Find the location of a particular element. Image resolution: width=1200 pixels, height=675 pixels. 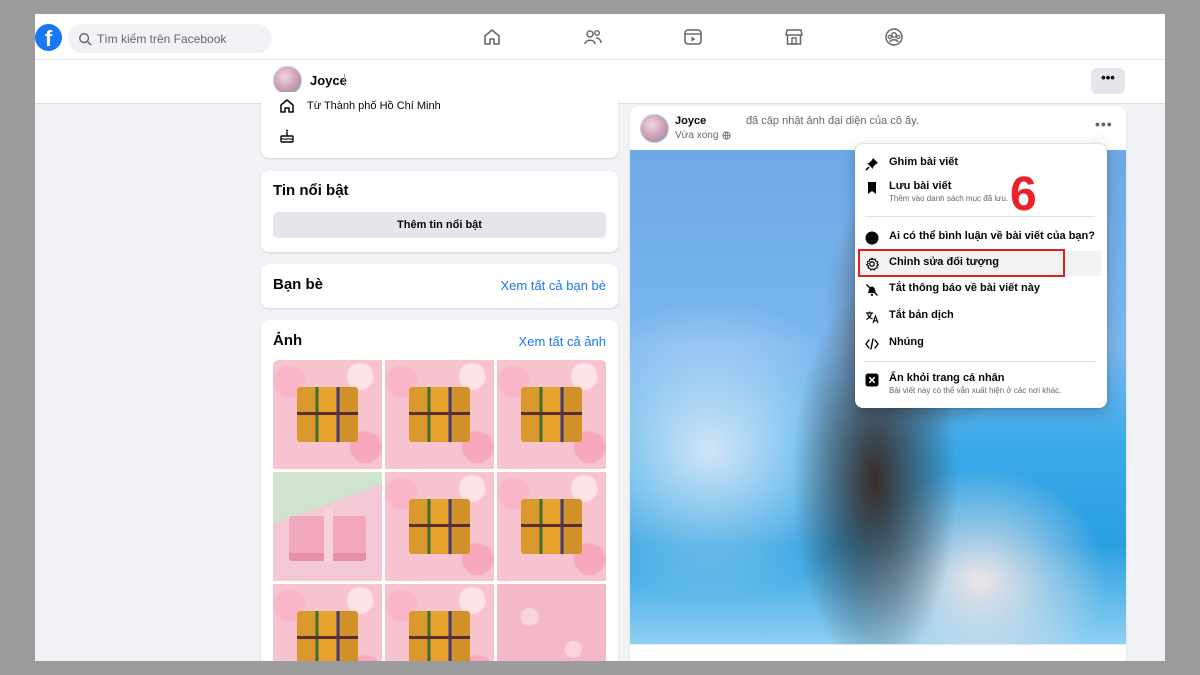

facebook-logo: f is located at coordinates (48, 37).